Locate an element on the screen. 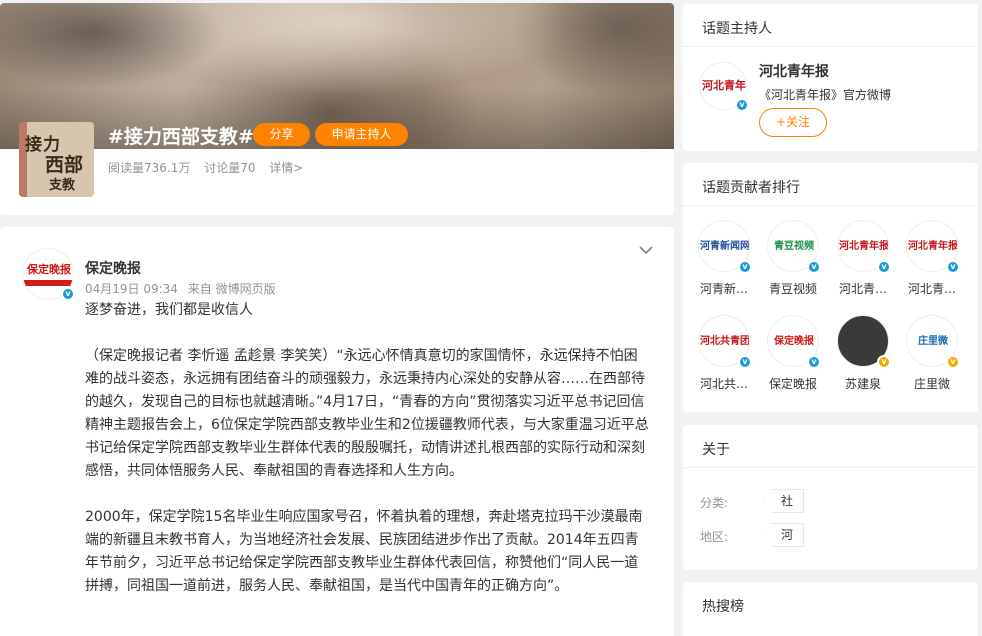 The width and height of the screenshot is (982, 636). category-row: 分类: 社会 is located at coordinates (752, 501).